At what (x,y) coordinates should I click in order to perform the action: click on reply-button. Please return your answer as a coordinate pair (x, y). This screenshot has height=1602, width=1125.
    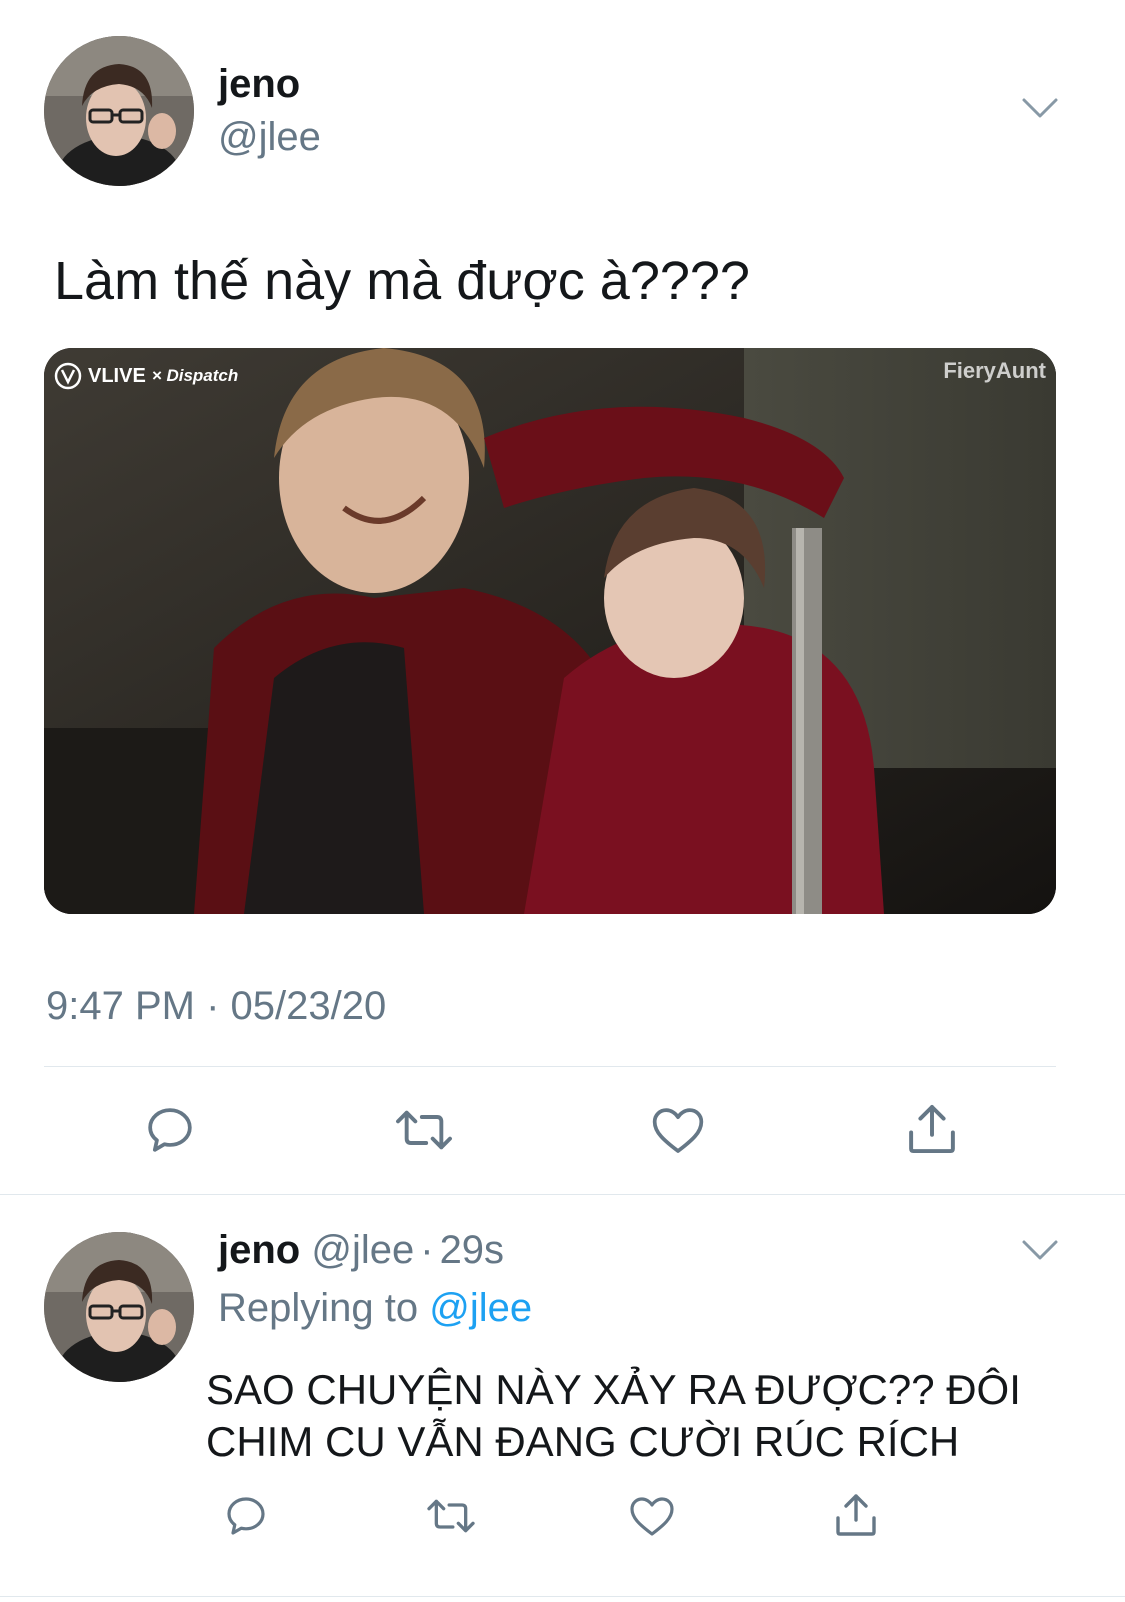
    Looking at the image, I should click on (170, 1130).